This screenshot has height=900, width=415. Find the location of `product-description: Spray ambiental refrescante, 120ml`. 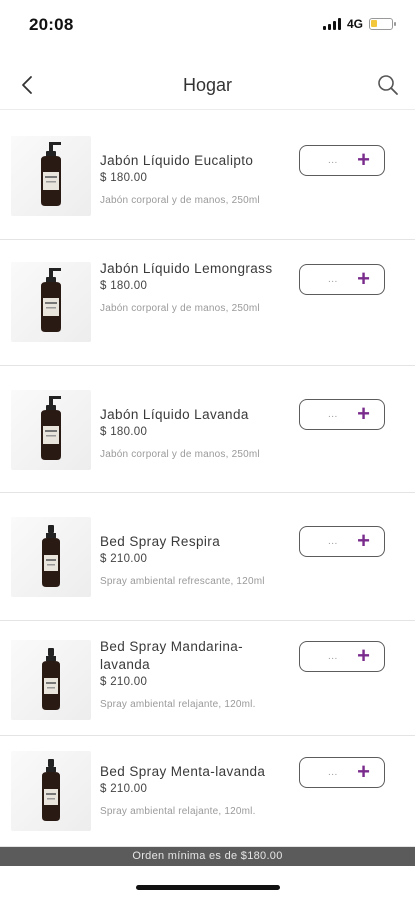

product-description: Spray ambiental refrescante, 120ml is located at coordinates (182, 581).